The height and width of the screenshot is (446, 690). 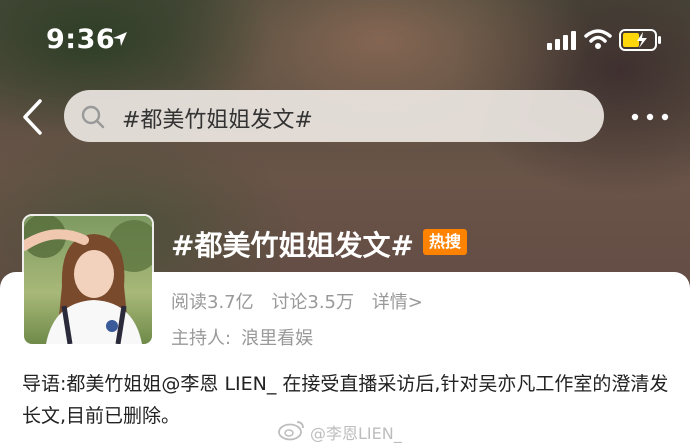 What do you see at coordinates (217, 120) in the screenshot?
I see `search-query-text: #都美竹姐姐发文#` at bounding box center [217, 120].